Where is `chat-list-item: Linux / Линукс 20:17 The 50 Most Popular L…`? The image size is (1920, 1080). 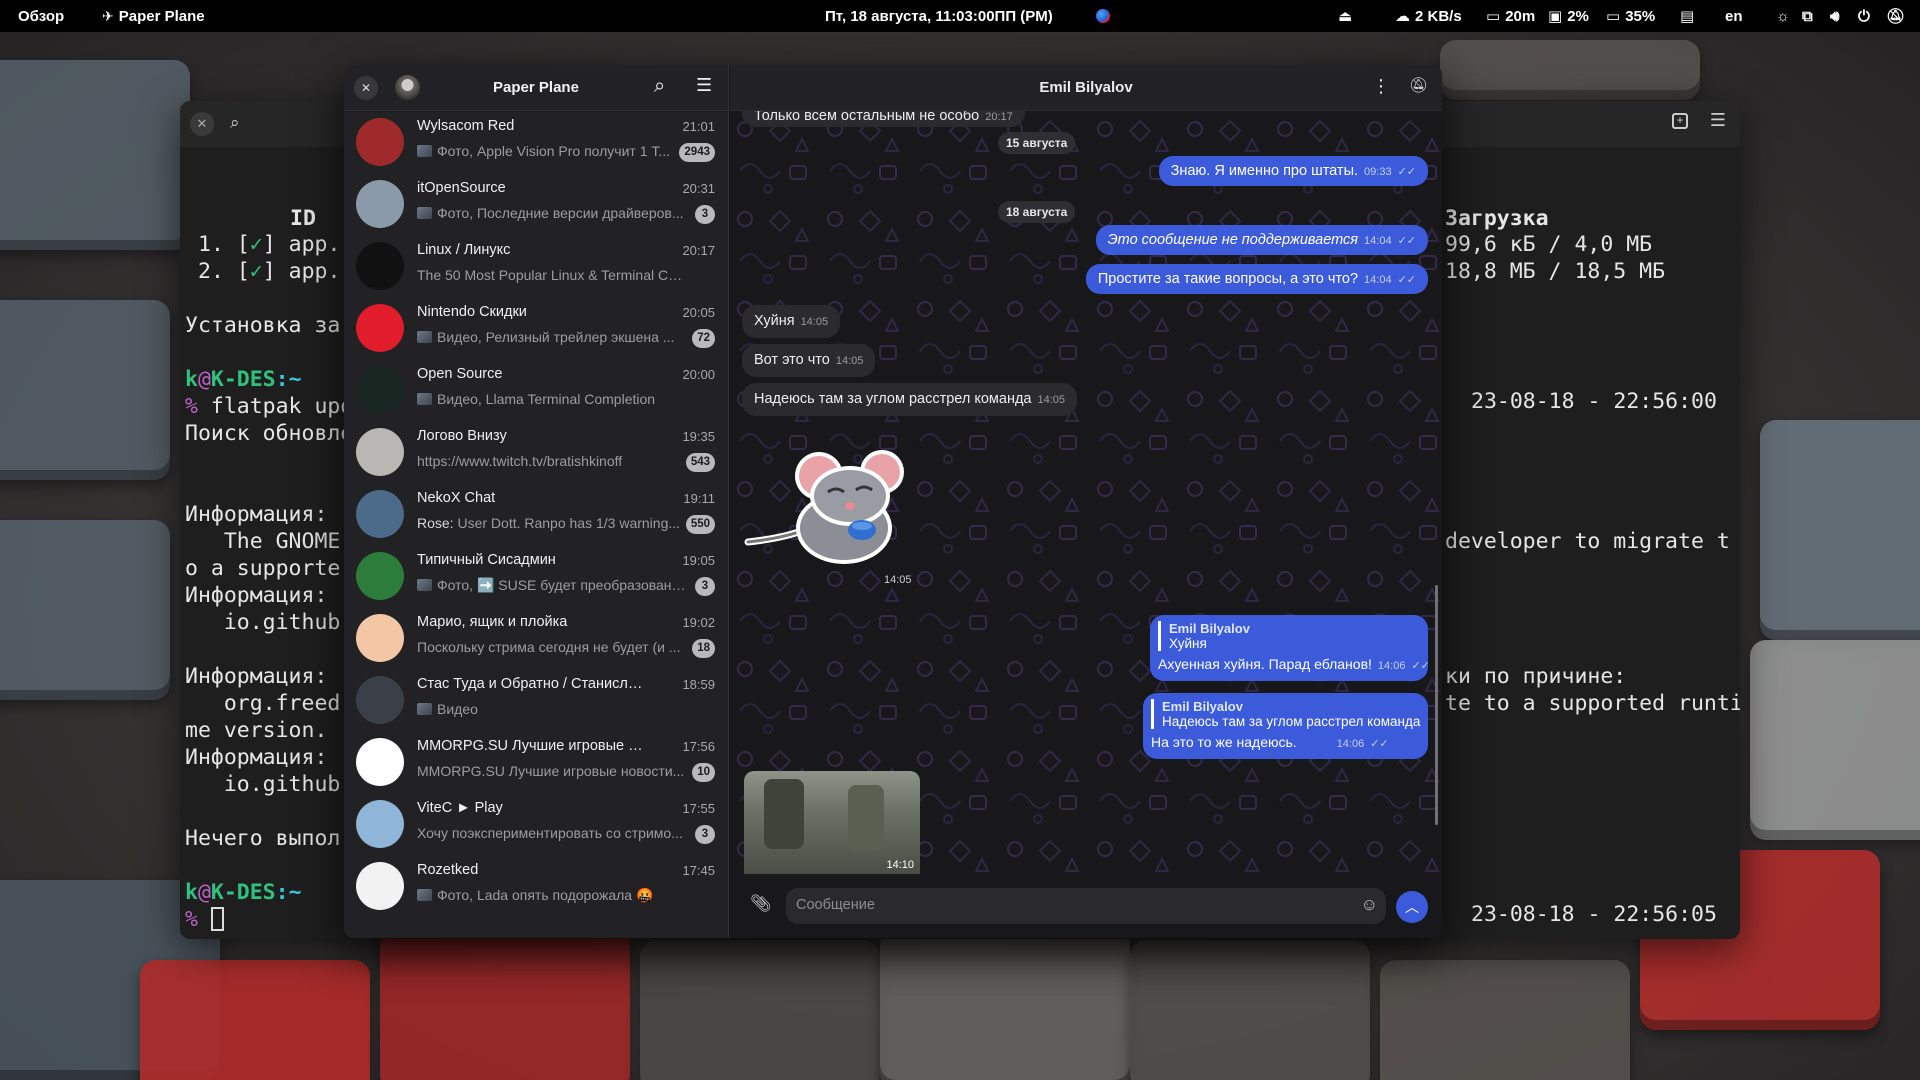 chat-list-item: Linux / Линукс 20:17 The 50 Most Popular L… is located at coordinates (536, 266).